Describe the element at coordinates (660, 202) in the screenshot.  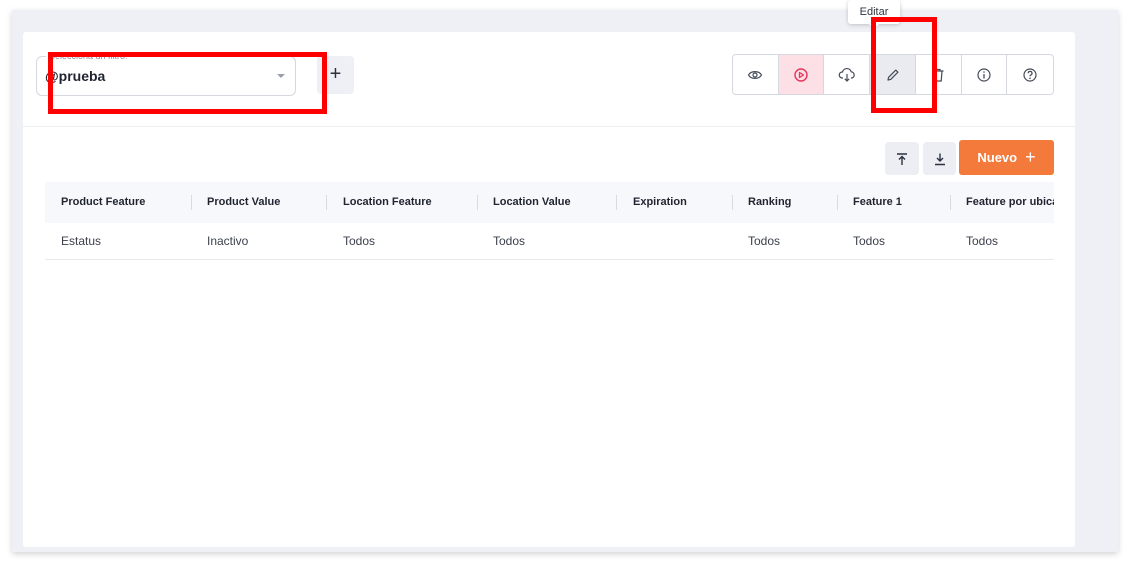
I see `column-header: Expiration` at that location.